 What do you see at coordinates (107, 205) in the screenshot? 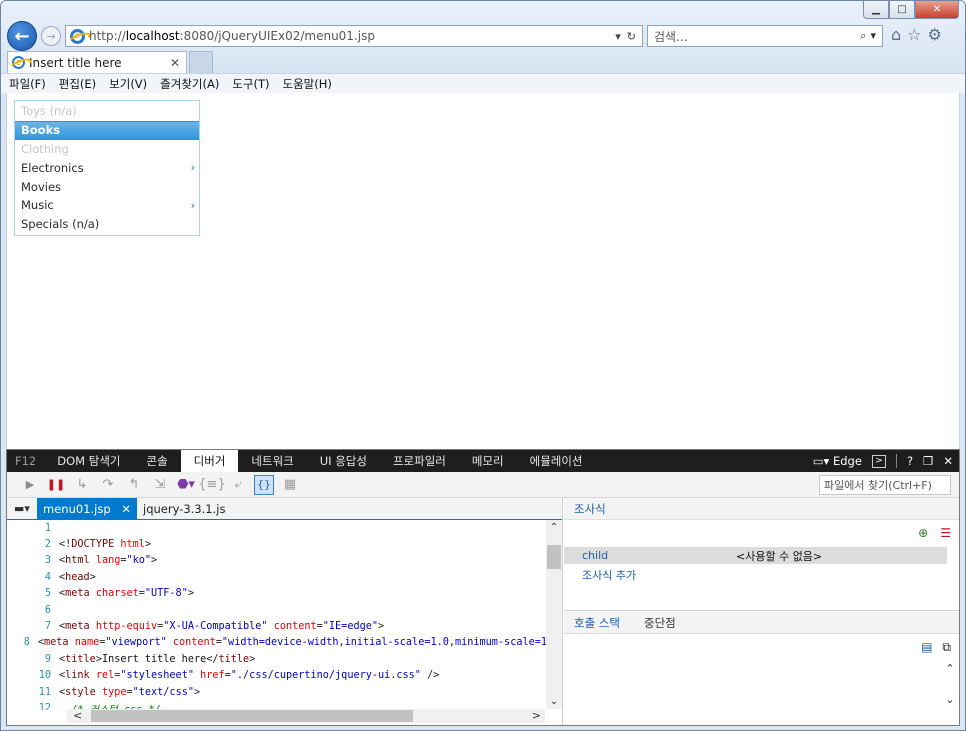
I see `menu-item-music: Music ›` at bounding box center [107, 205].